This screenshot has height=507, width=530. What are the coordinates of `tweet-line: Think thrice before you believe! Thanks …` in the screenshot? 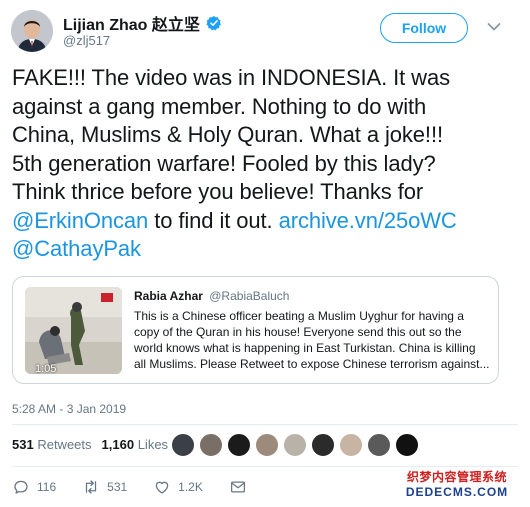 It's located at (218, 191).